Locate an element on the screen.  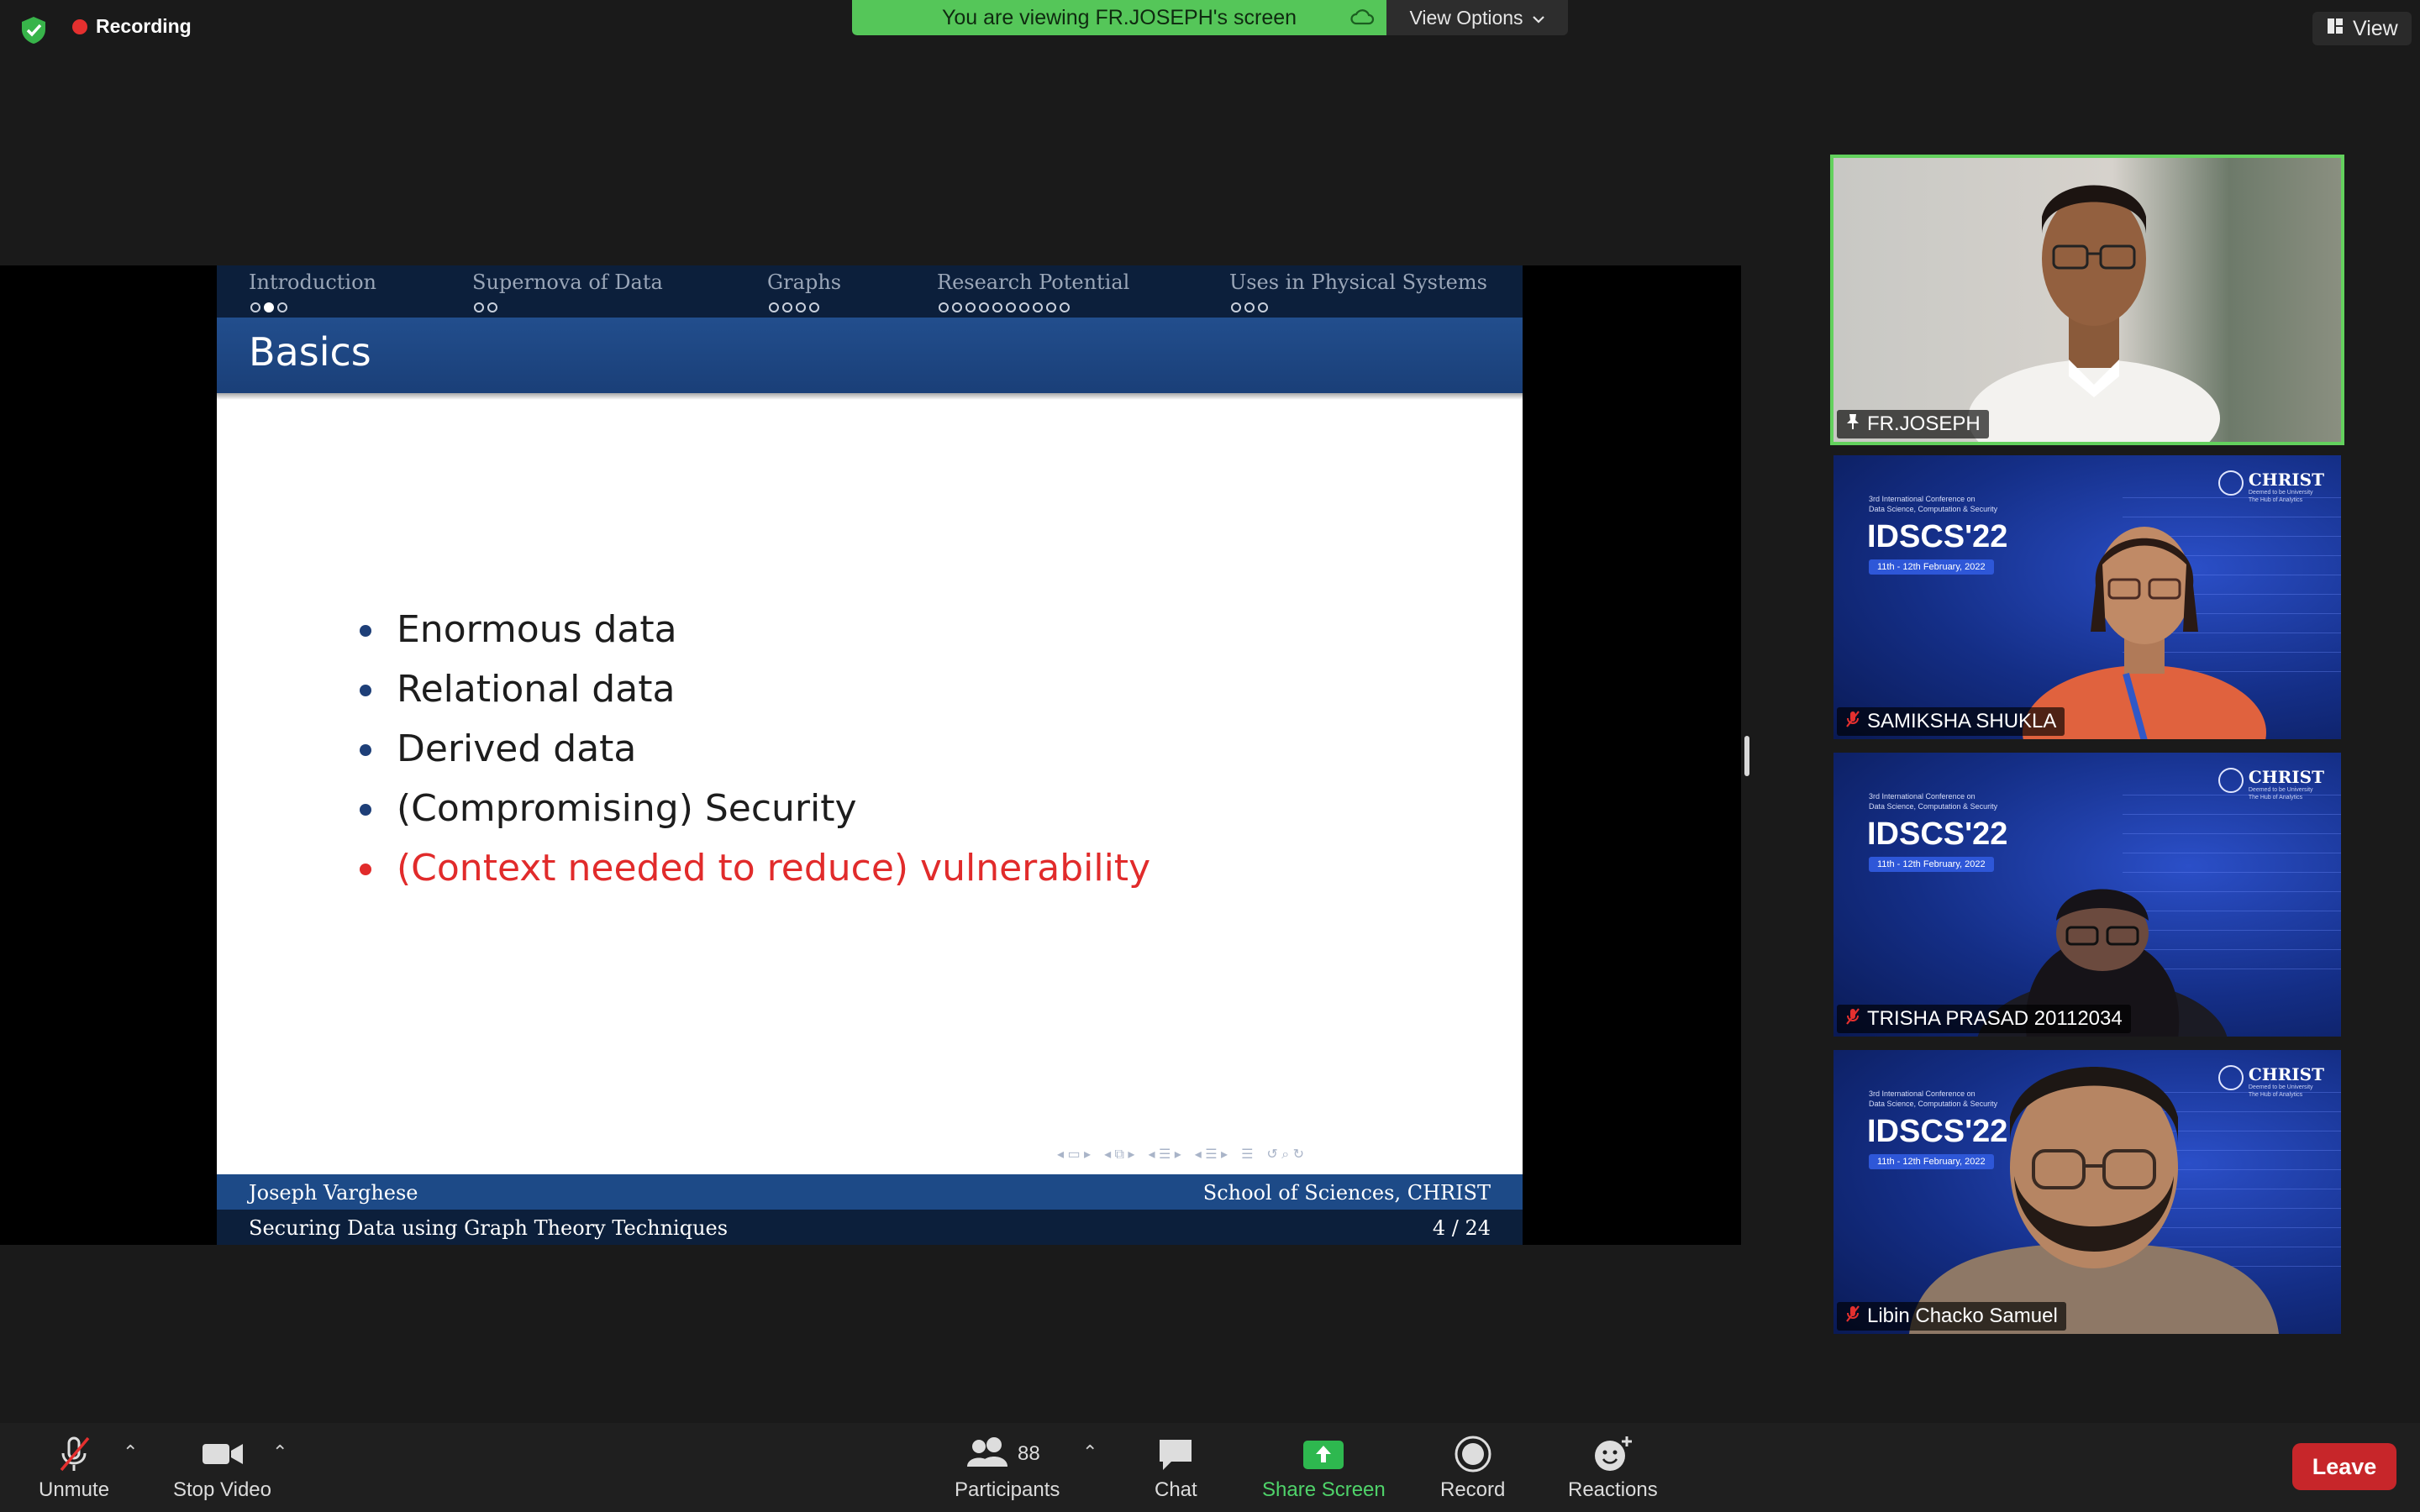
nav-dots-supernova is located at coordinates (485, 307).